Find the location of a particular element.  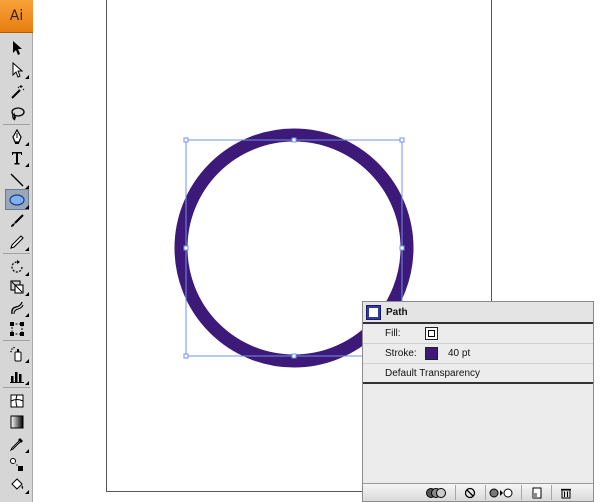

arrow-icon is located at coordinates (17, 47).